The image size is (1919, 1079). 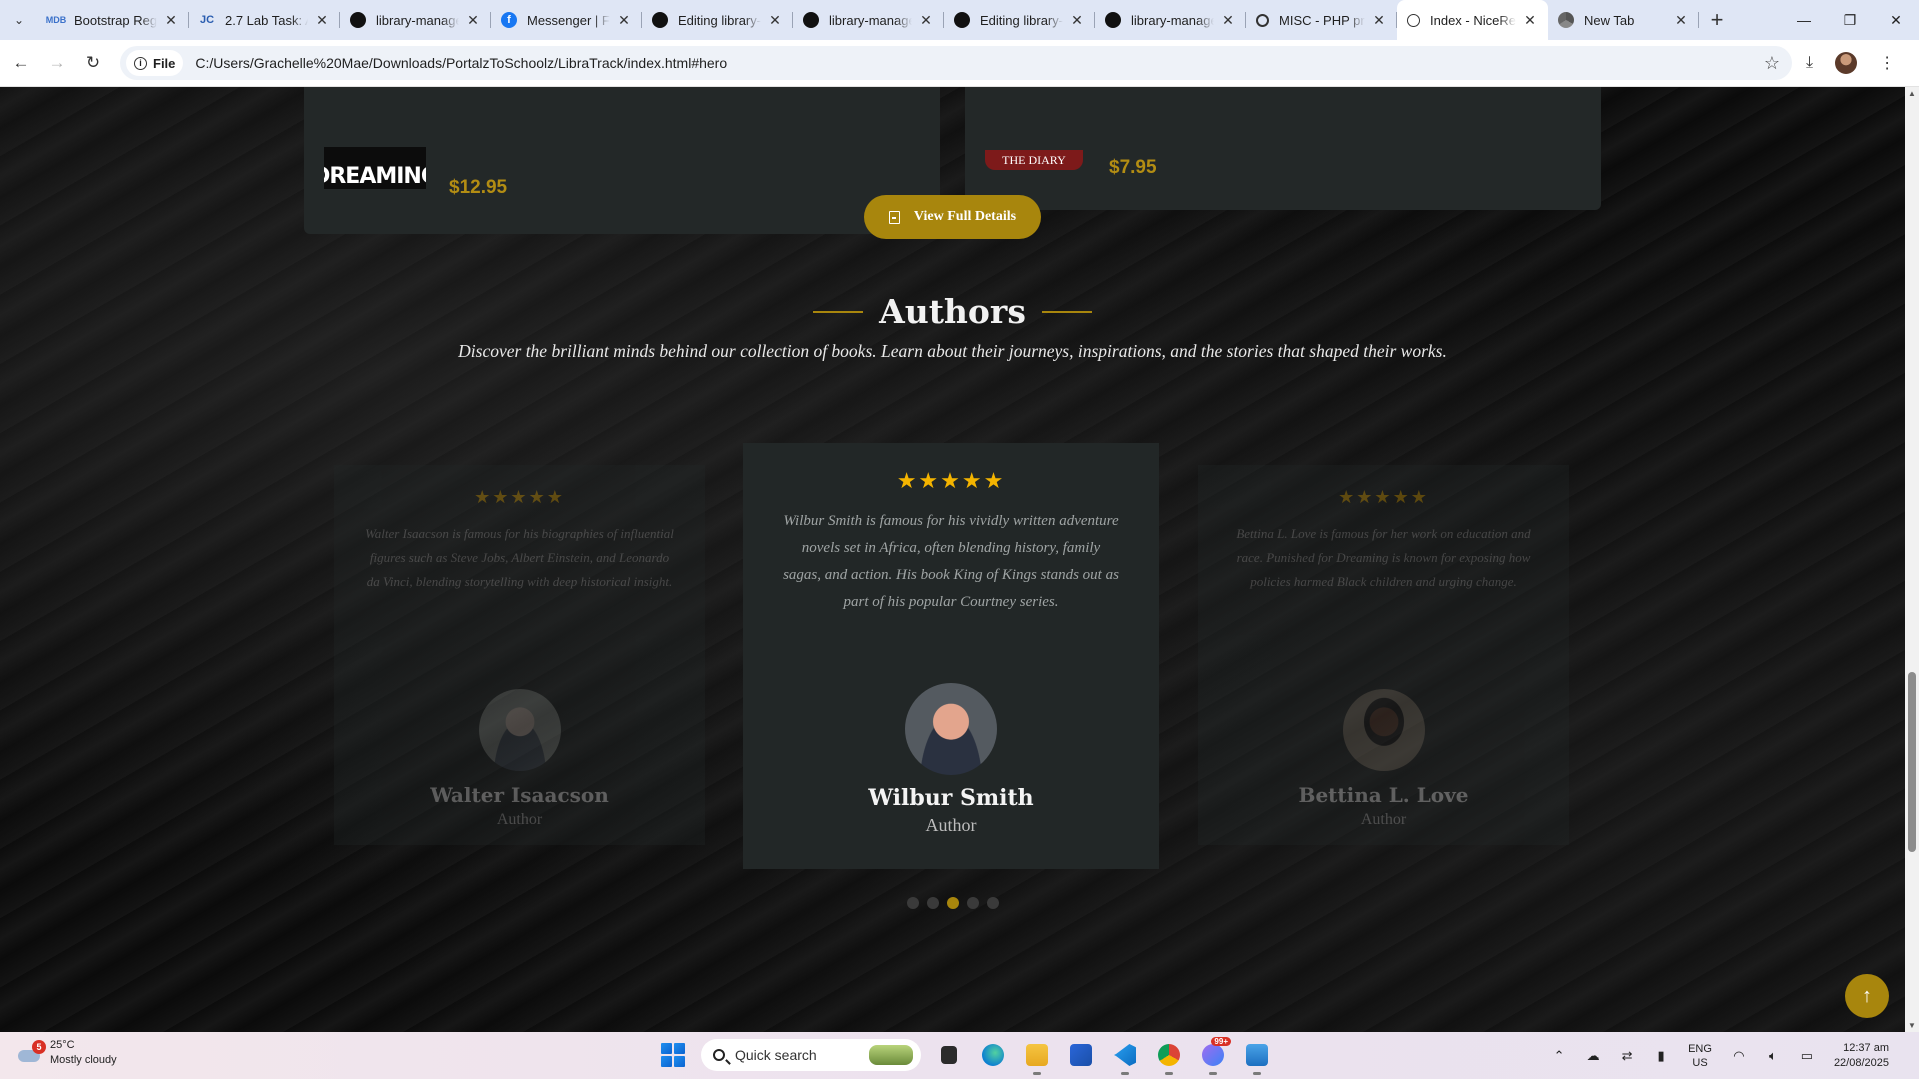 I want to click on scroll-down-arrow-icon: ▼, so click(x=1912, y=1025).